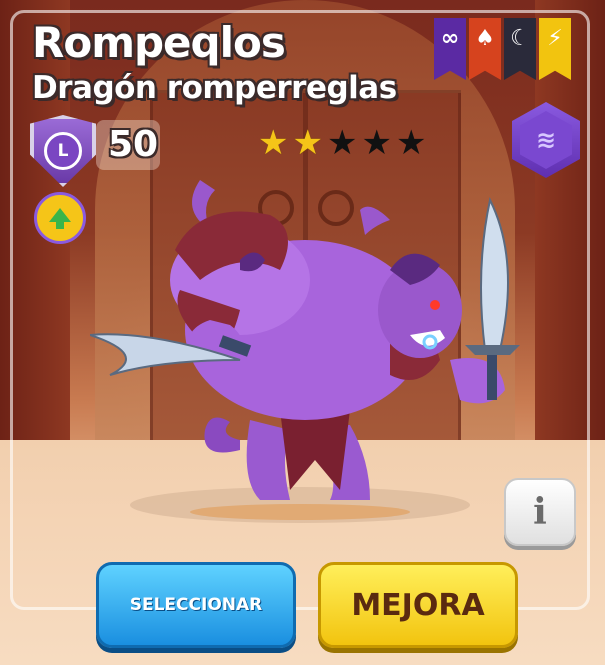 This screenshot has width=605, height=665. What do you see at coordinates (214, 88) in the screenshot?
I see `dragon-title: Dragón romperreglas` at bounding box center [214, 88].